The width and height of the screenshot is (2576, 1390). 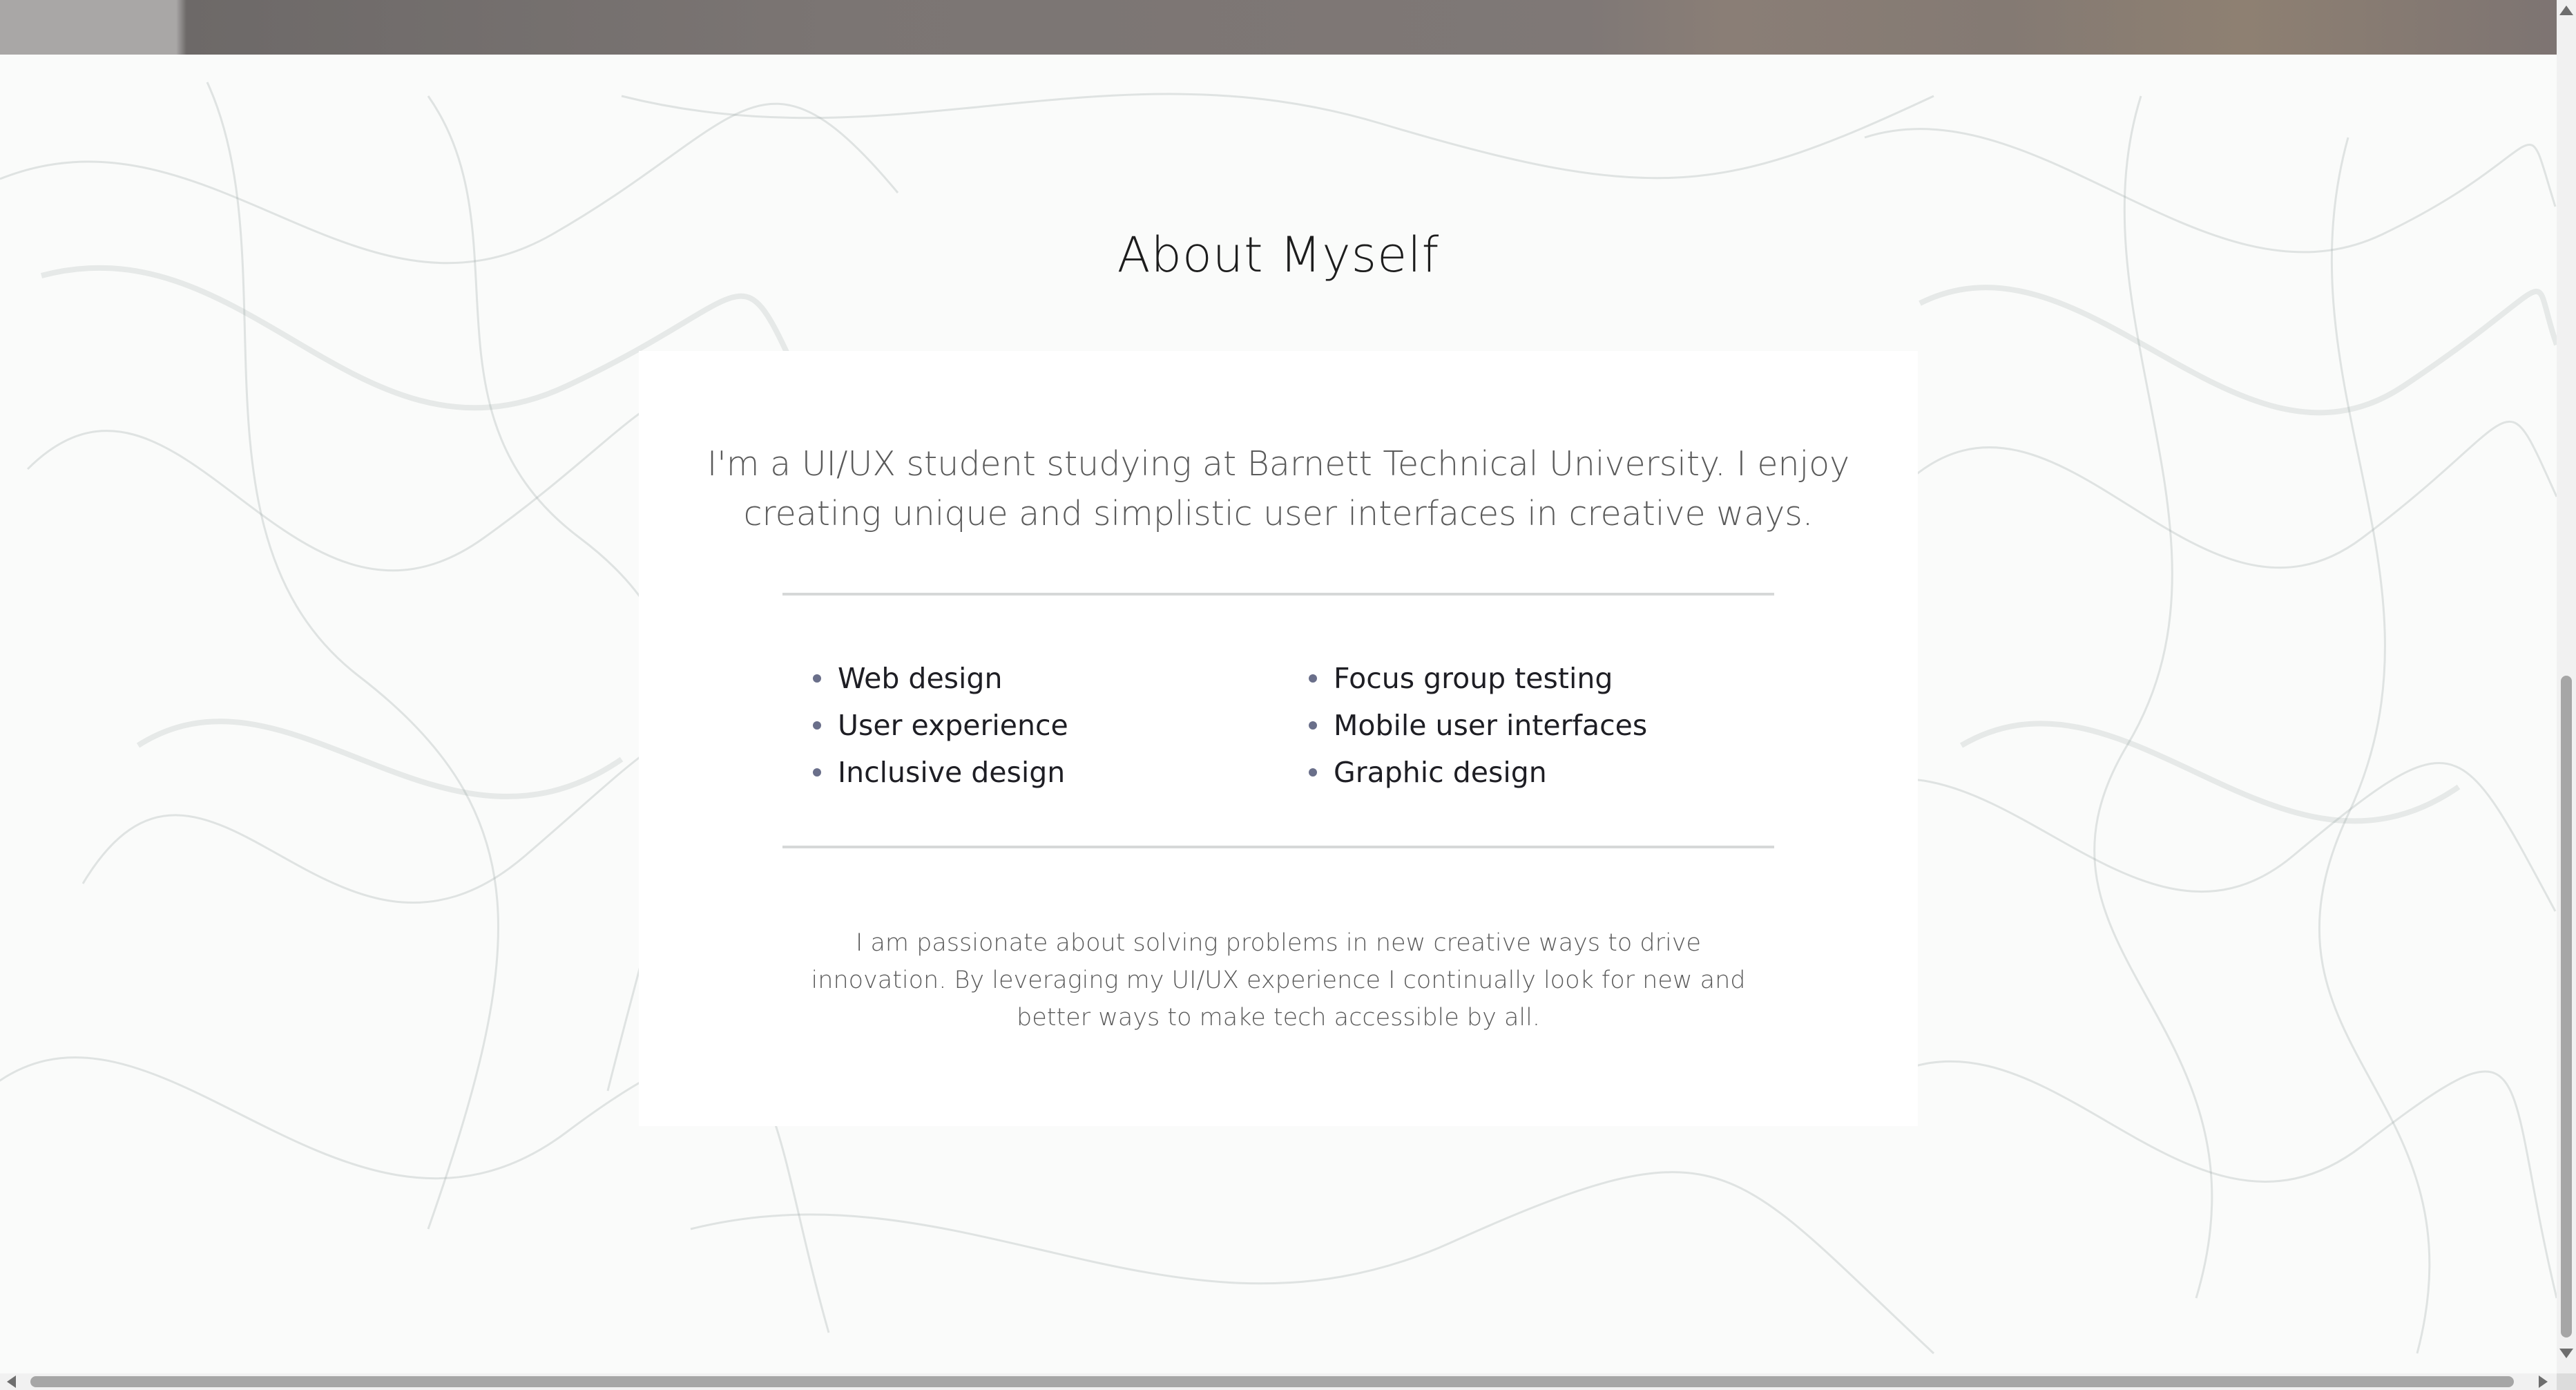 I want to click on arrow-down-icon, so click(x=2566, y=1353).